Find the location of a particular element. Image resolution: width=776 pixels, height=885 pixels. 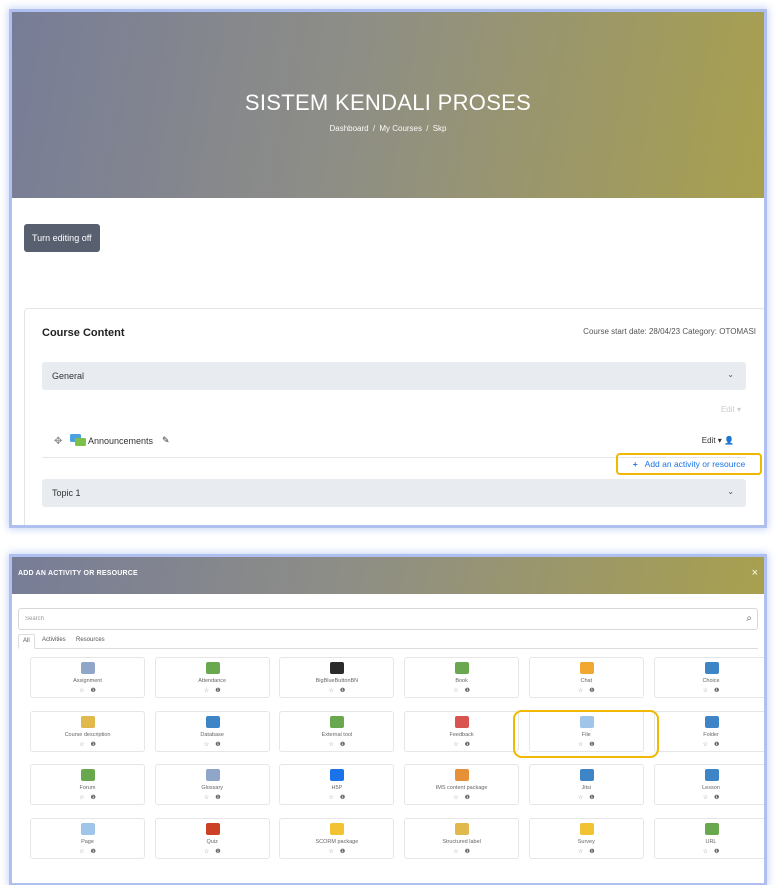

activity-tile-jitsi: Jitsi ☆ ❶ is located at coordinates (586, 784).